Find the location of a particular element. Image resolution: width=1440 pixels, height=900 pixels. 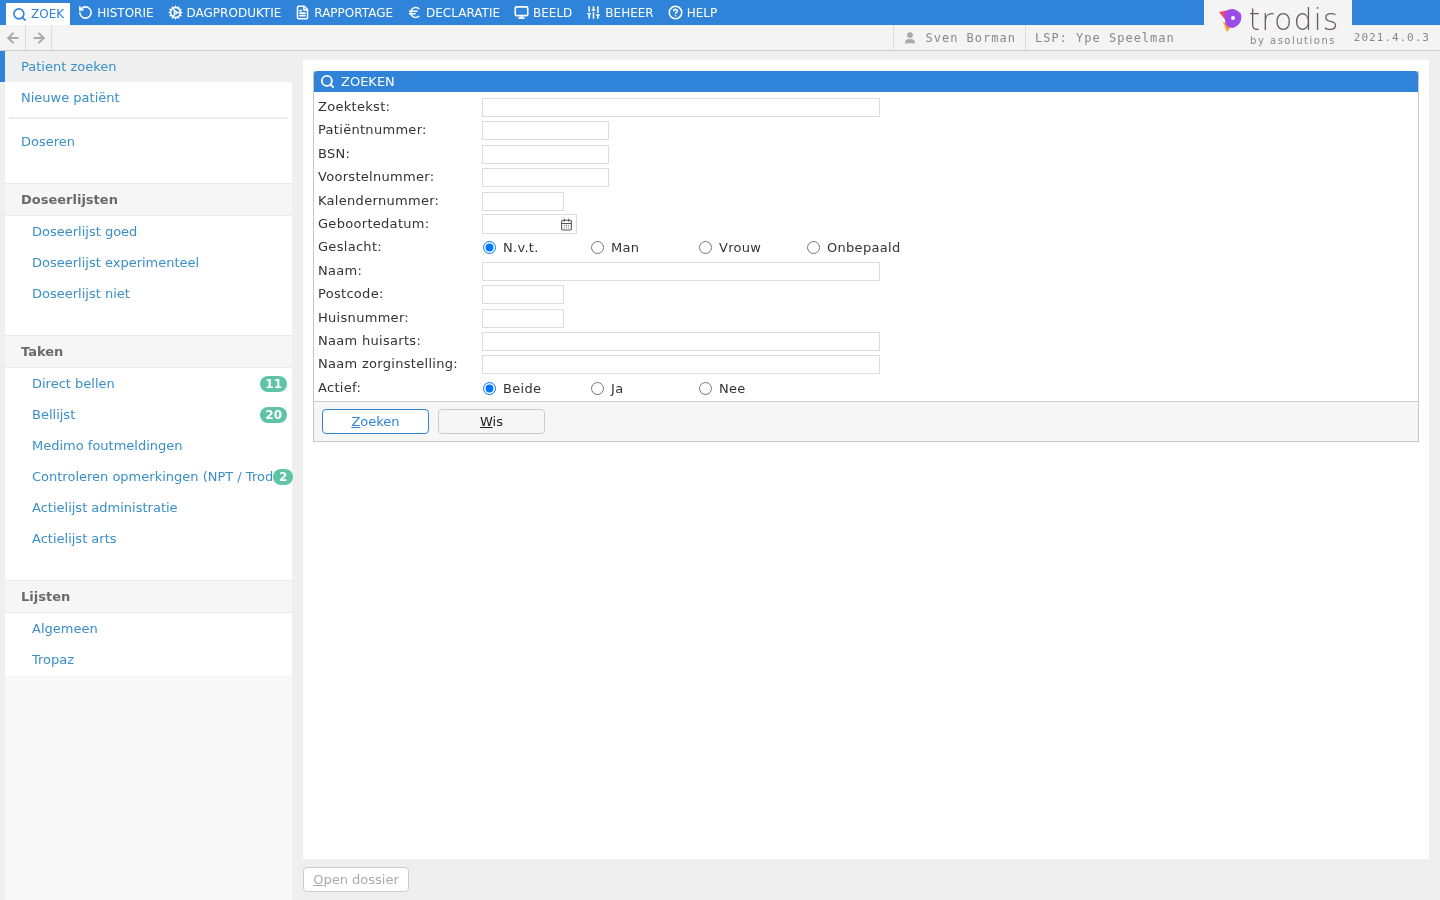

field-label: Voorstelnummer: is located at coordinates (377, 177).